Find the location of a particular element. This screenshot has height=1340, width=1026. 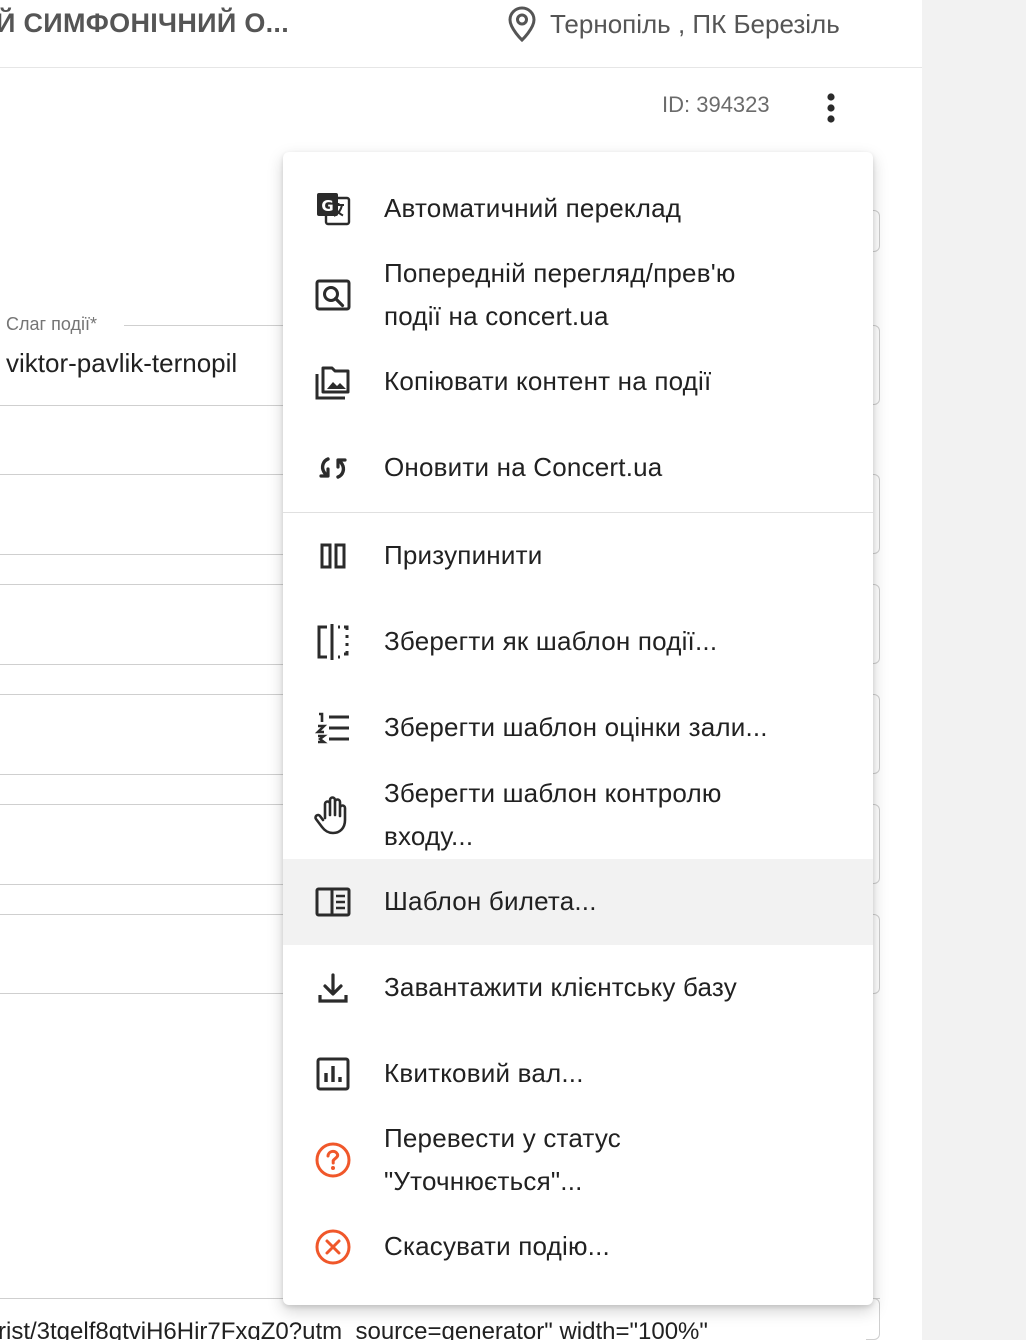

location-pin-icon is located at coordinates (522, 24).